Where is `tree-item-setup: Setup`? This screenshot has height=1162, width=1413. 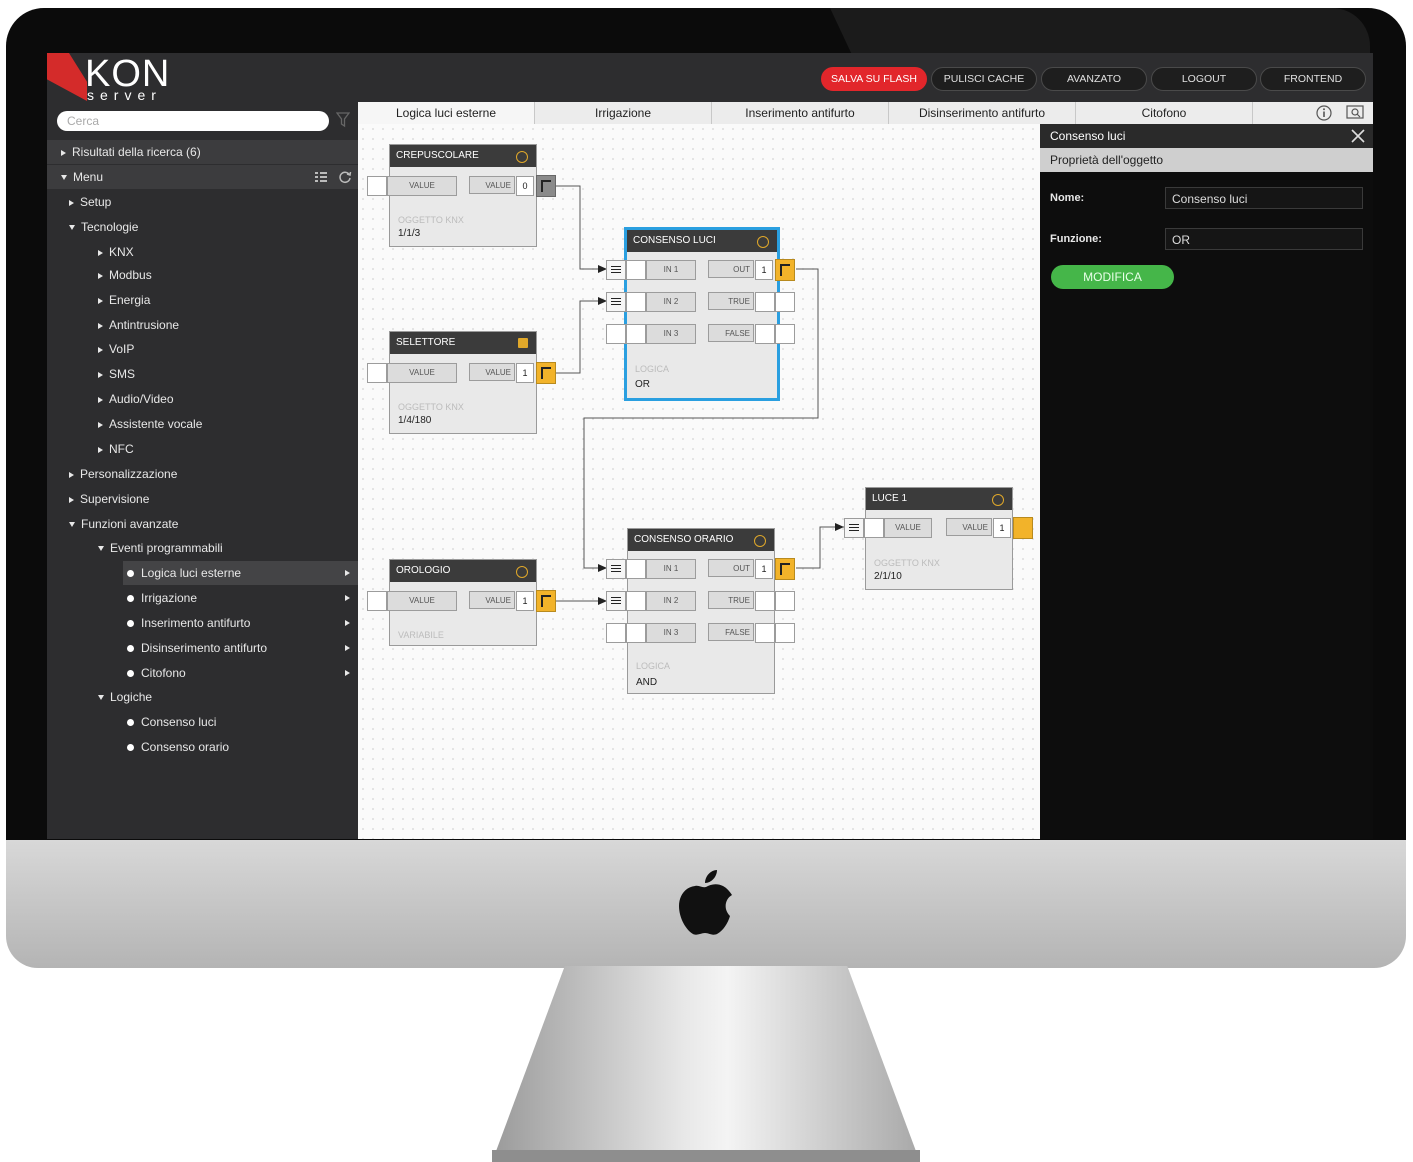 tree-item-setup: Setup is located at coordinates (213, 202).